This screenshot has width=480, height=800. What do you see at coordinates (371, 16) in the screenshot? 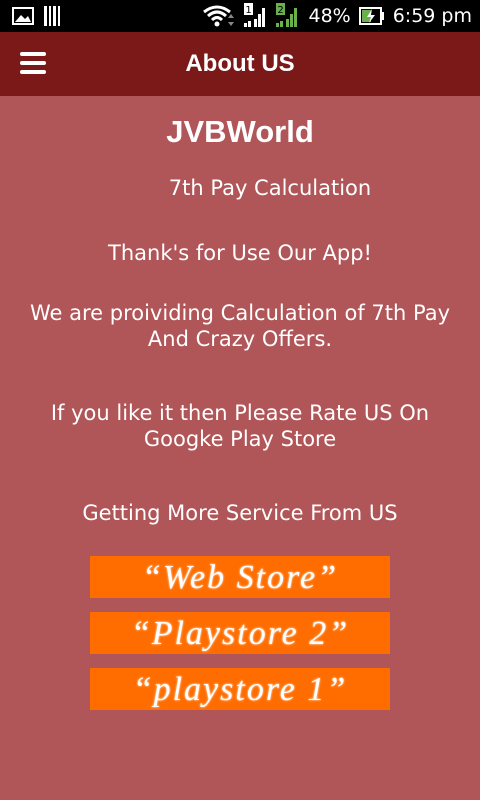
I see `battery-charging-icon` at bounding box center [371, 16].